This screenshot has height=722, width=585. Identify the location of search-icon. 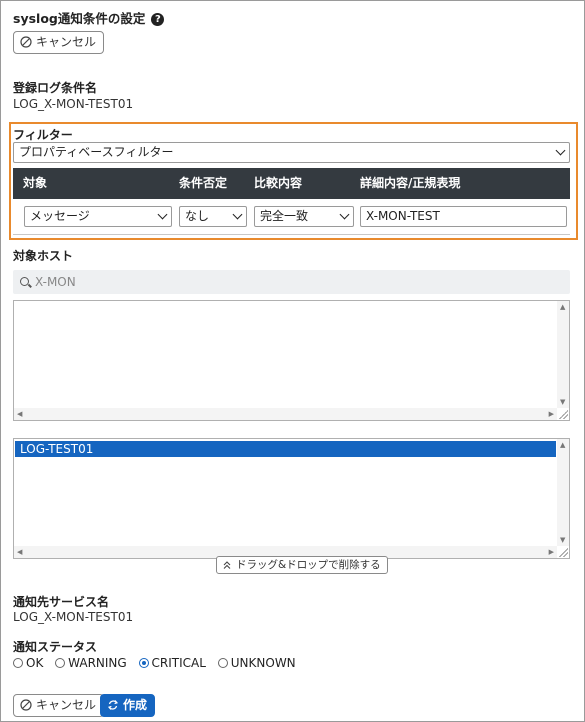
(24, 281).